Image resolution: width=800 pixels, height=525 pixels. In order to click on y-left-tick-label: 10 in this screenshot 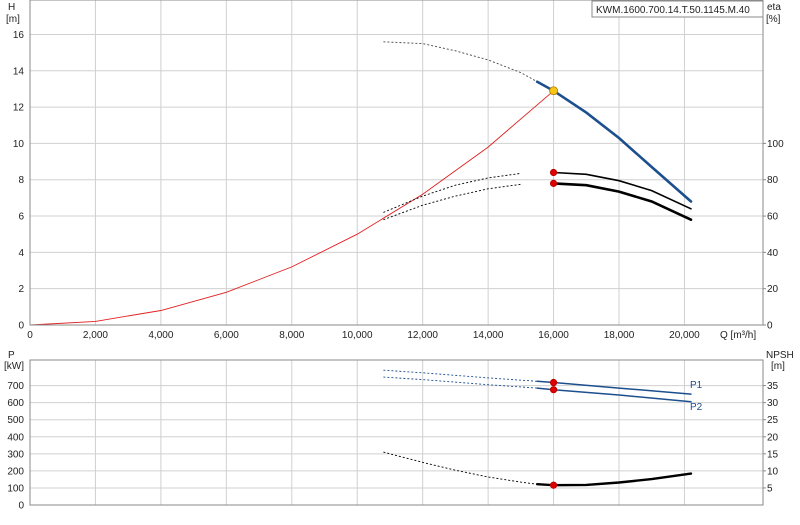, I will do `click(19, 144)`.